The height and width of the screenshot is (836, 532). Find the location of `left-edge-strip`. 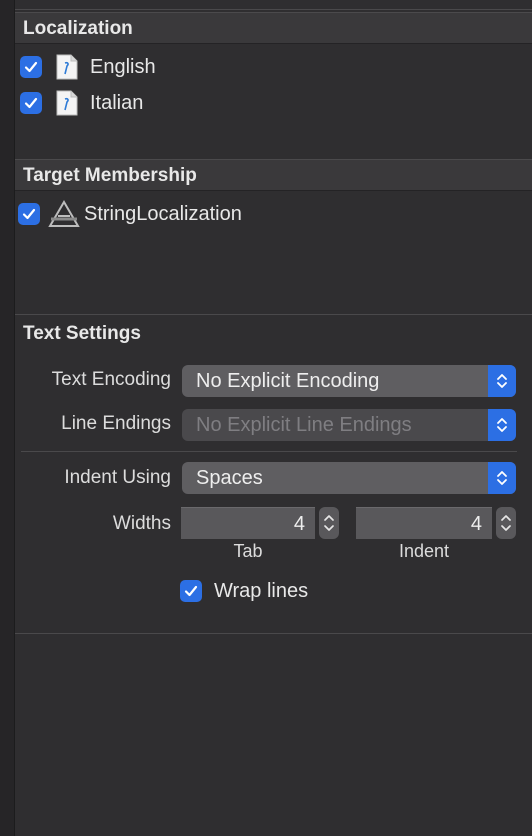

left-edge-strip is located at coordinates (7, 418).